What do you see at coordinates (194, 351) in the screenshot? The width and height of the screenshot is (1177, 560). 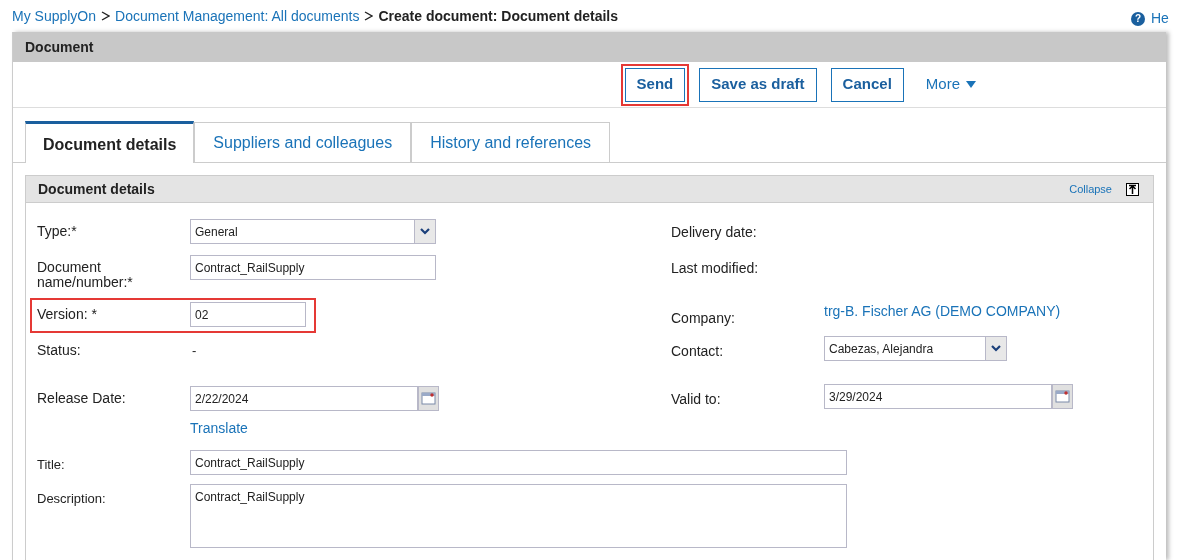 I see `status-value: -` at bounding box center [194, 351].